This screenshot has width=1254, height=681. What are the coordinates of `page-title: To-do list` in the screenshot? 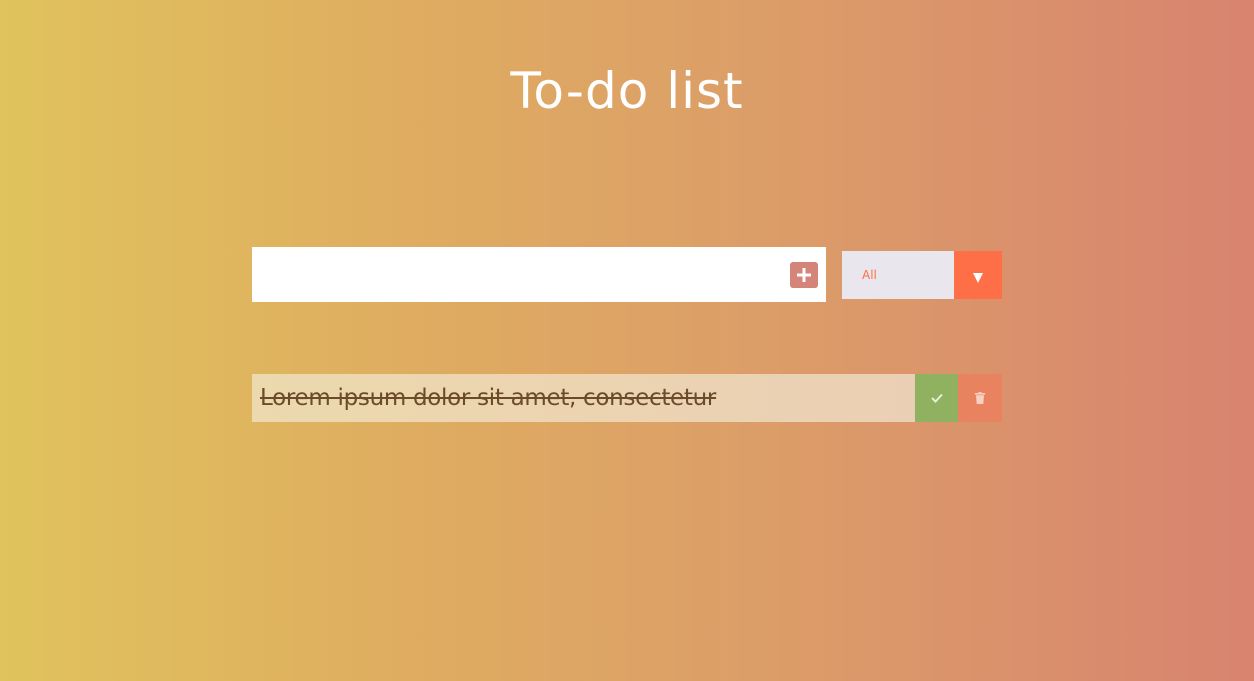 It's located at (627, 91).